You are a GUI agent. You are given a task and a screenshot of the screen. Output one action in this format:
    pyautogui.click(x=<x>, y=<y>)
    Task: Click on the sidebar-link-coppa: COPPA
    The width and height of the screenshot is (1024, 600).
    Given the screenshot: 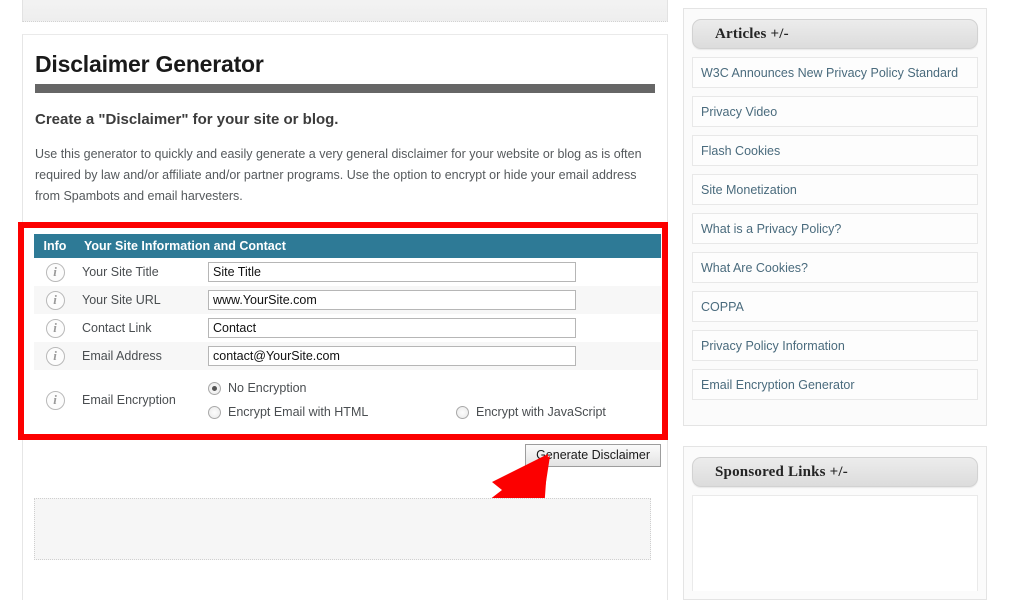 What is the action you would take?
    pyautogui.click(x=722, y=307)
    